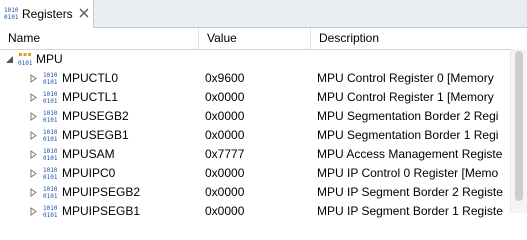 The height and width of the screenshot is (240, 527). I want to click on vertical-scrollbar, so click(518, 131).